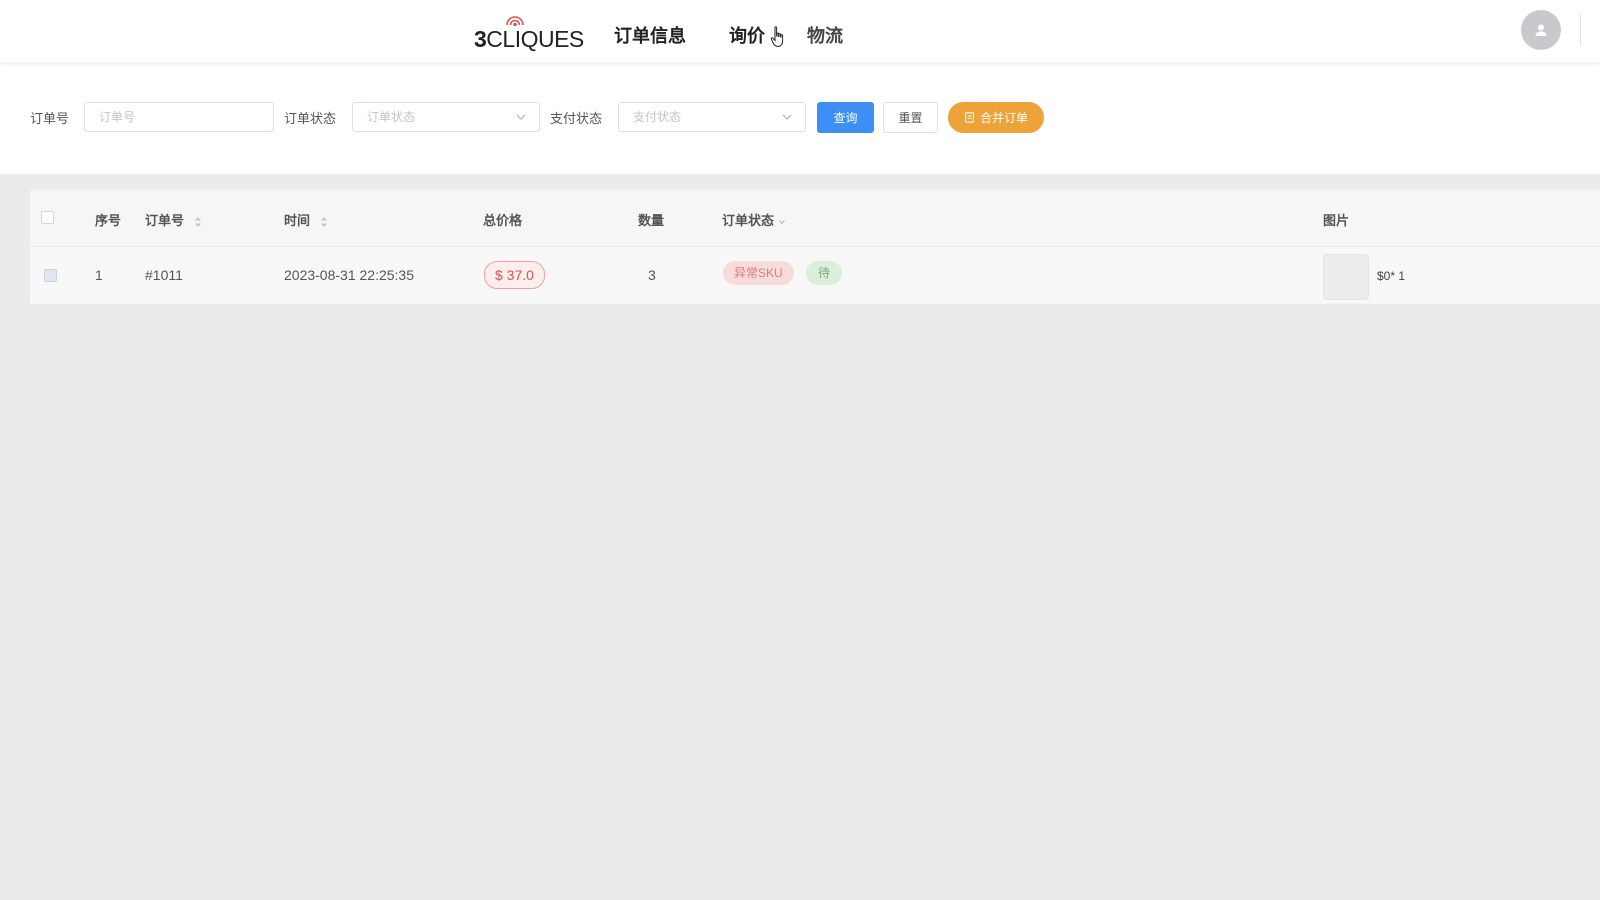  What do you see at coordinates (815, 218) in the screenshot?
I see `table-header: 序号 订单号 时间 总价格 数量 订单状态 图片` at bounding box center [815, 218].